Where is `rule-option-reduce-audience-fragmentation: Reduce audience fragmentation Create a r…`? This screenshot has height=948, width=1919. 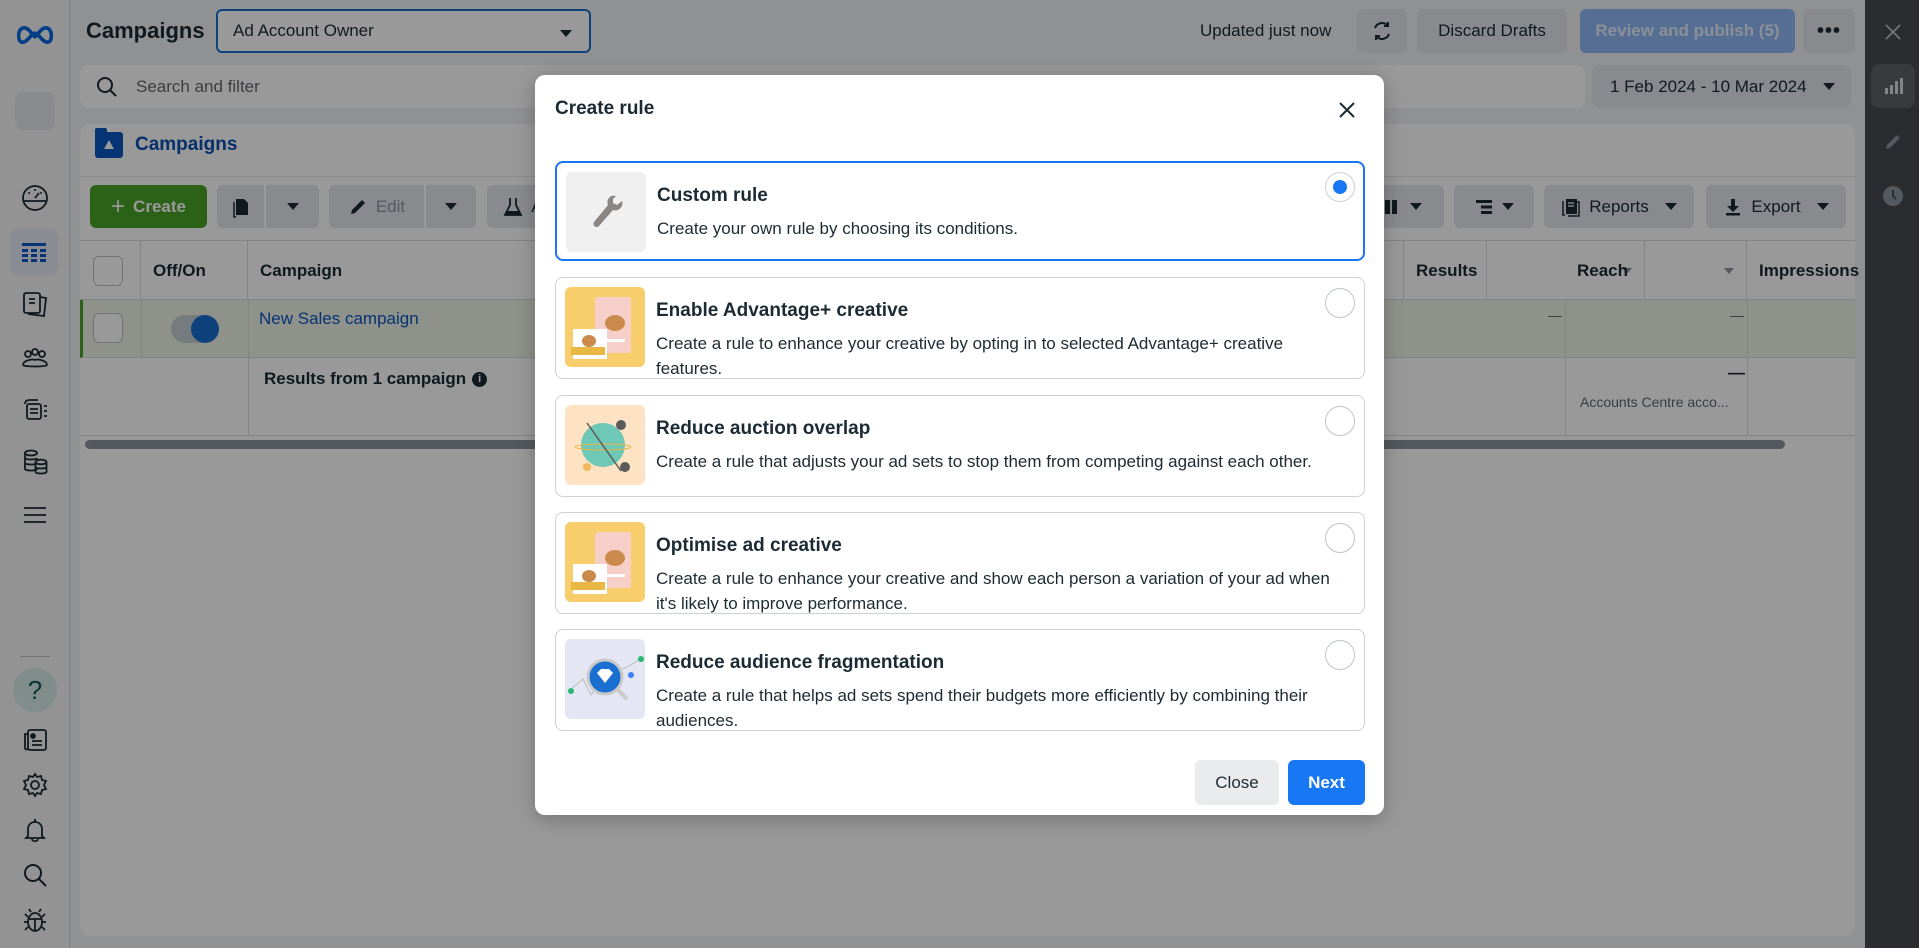
rule-option-reduce-audience-fragmentation: Reduce audience fragmentation Create a r… is located at coordinates (960, 680).